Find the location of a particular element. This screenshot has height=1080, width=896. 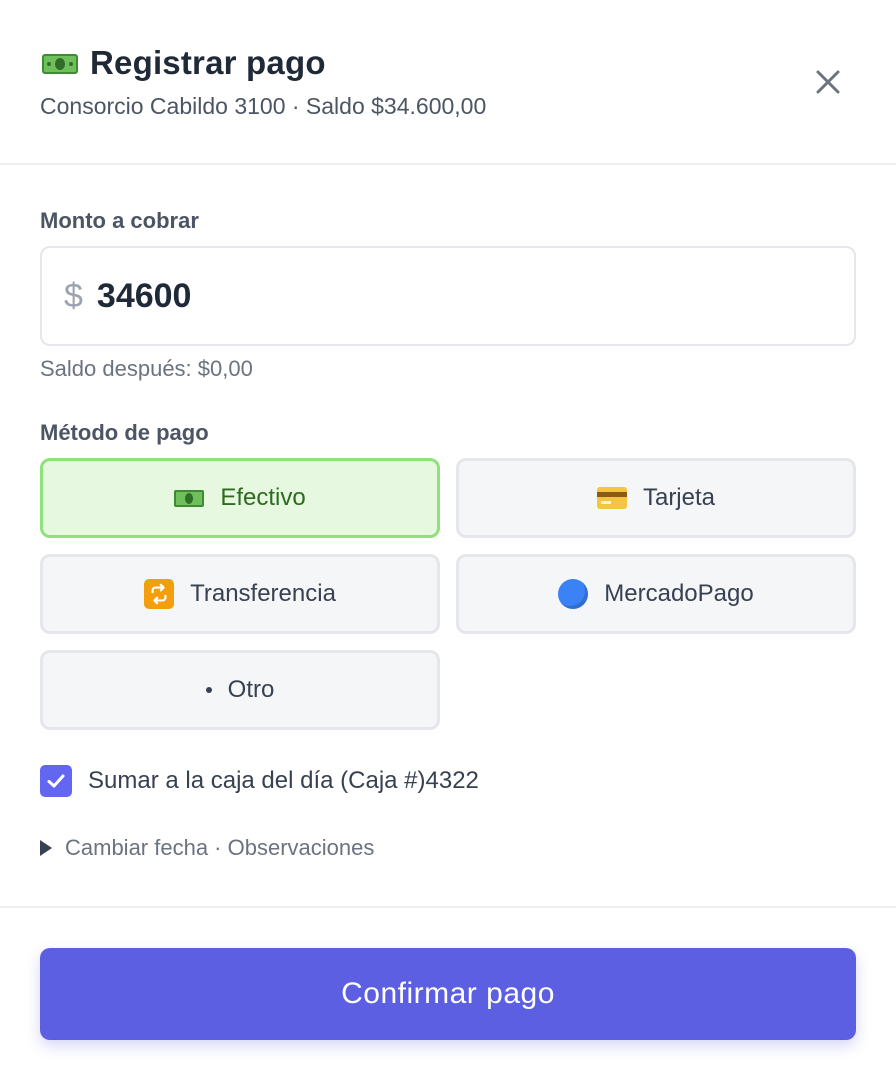

method-option-otro: Otro is located at coordinates (240, 690).